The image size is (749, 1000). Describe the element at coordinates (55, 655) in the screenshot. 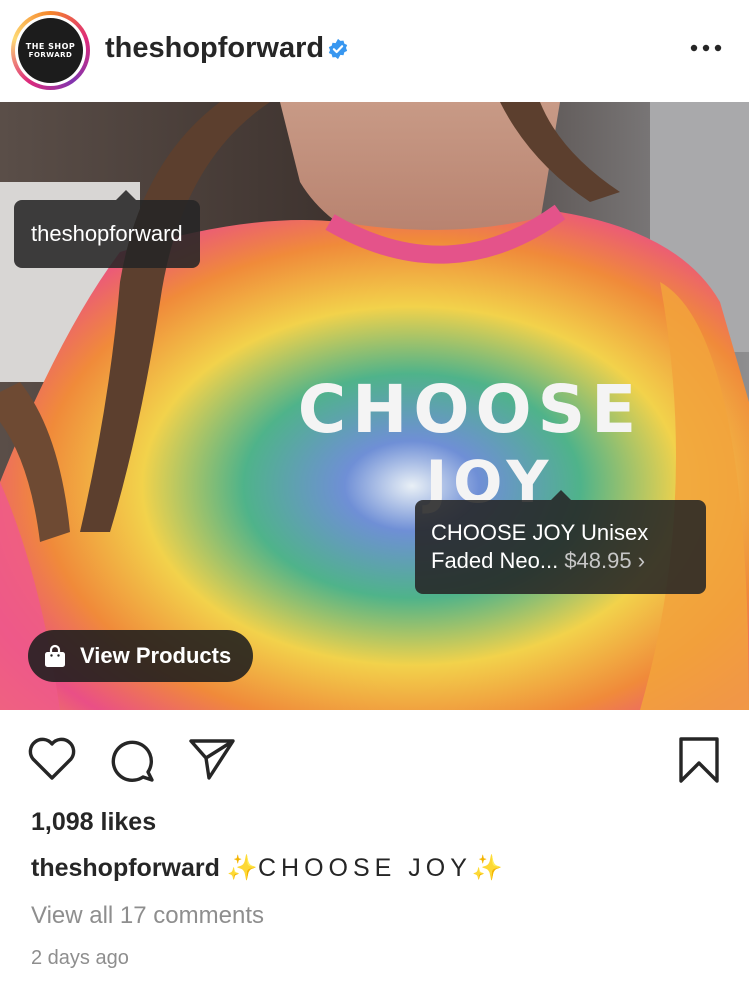

I see `shopping-bag-icon` at that location.